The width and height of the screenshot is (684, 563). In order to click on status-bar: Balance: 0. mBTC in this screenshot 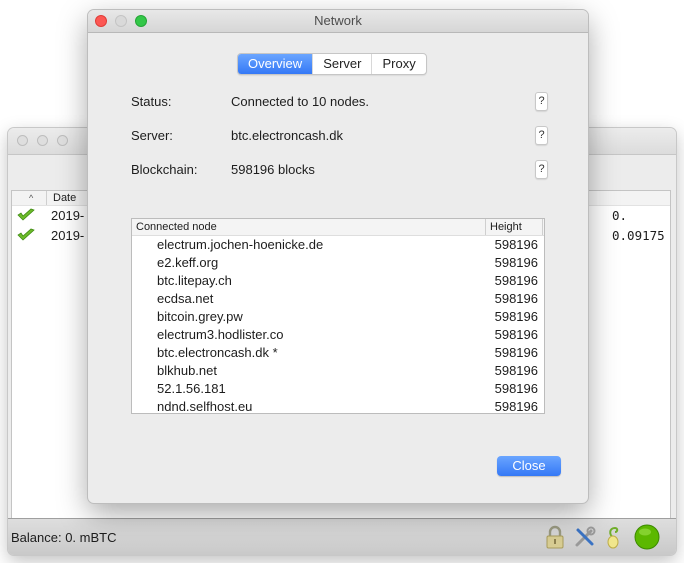, I will do `click(342, 536)`.